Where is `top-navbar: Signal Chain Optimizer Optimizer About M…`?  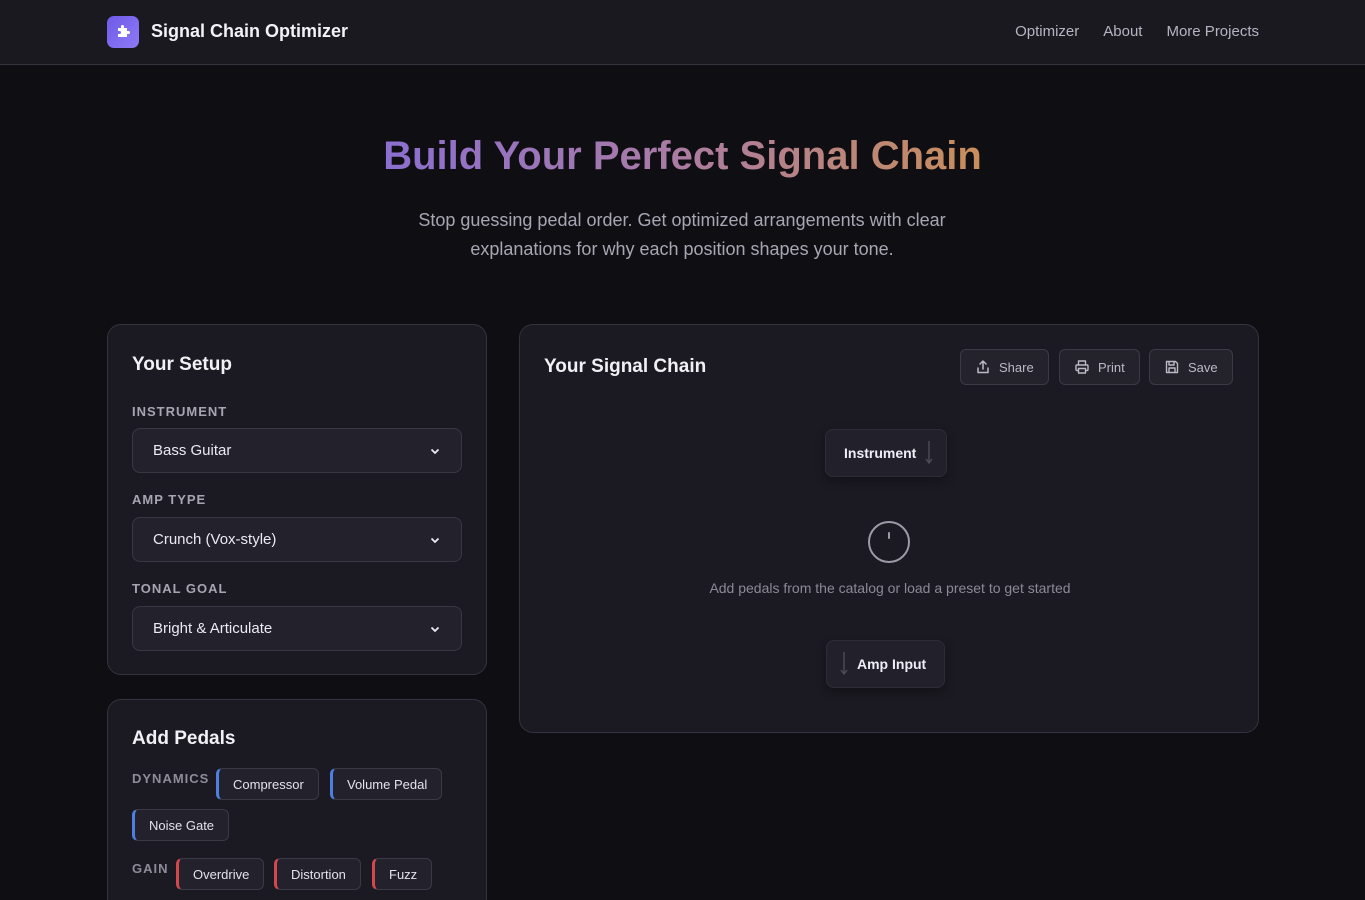
top-navbar: Signal Chain Optimizer Optimizer About M… is located at coordinates (682, 32).